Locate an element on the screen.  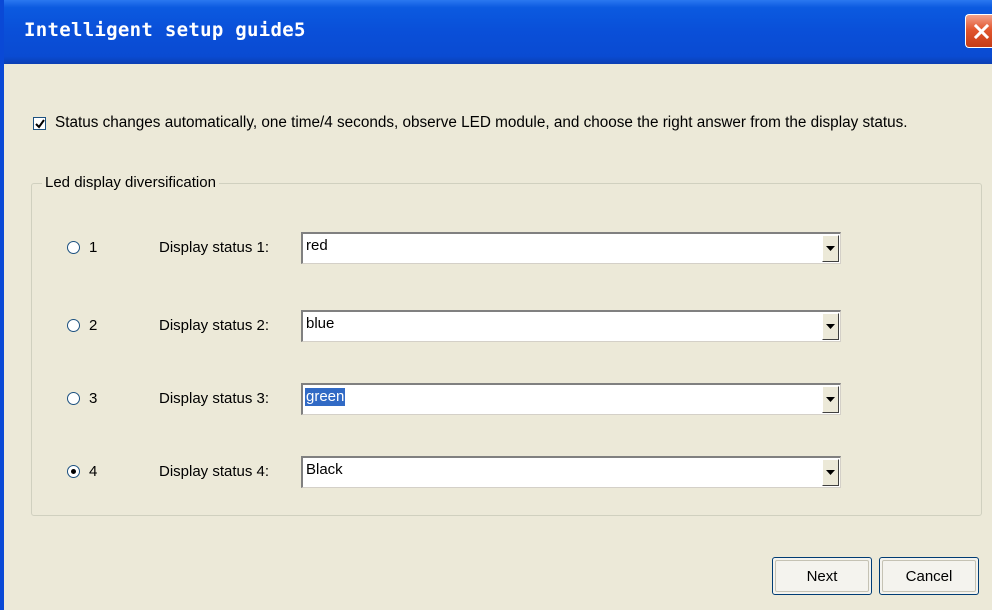
title-bar: Intelligent setup guide5 is located at coordinates (498, 32).